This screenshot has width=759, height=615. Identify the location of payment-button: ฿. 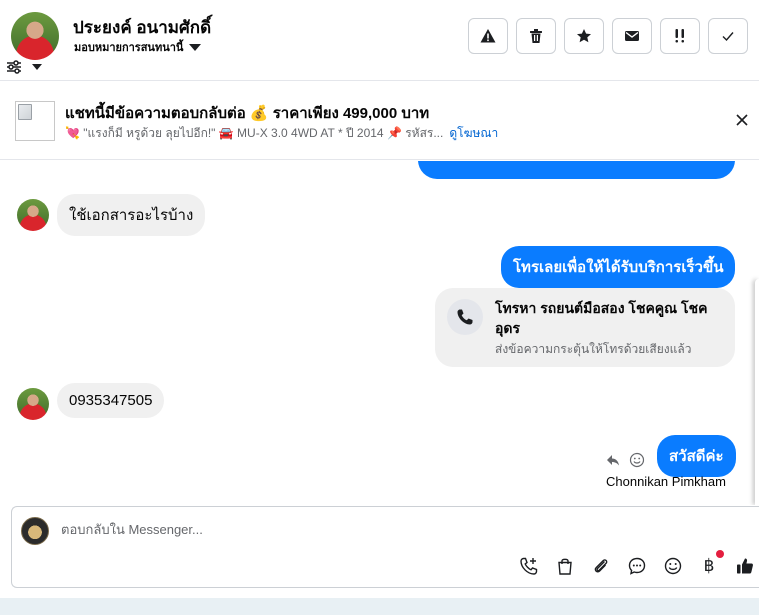
(709, 566).